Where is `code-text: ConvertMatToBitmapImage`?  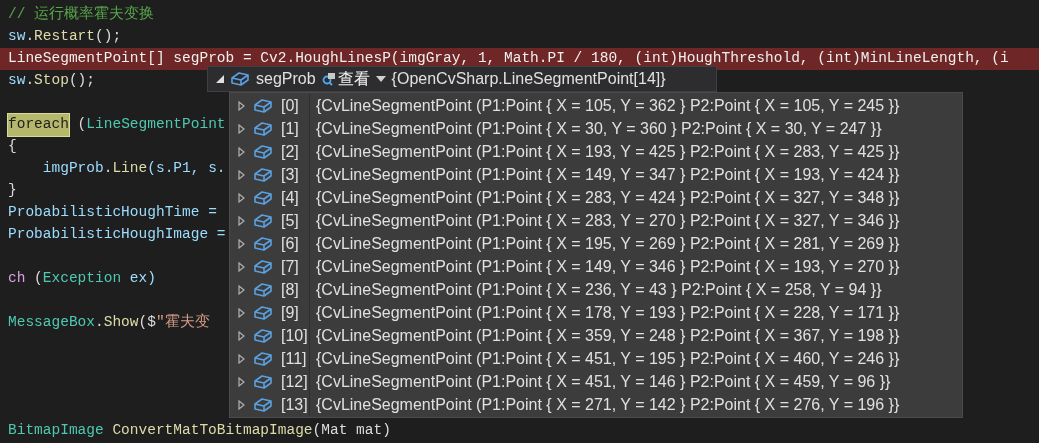 code-text: ConvertMatToBitmapImage is located at coordinates (212, 431).